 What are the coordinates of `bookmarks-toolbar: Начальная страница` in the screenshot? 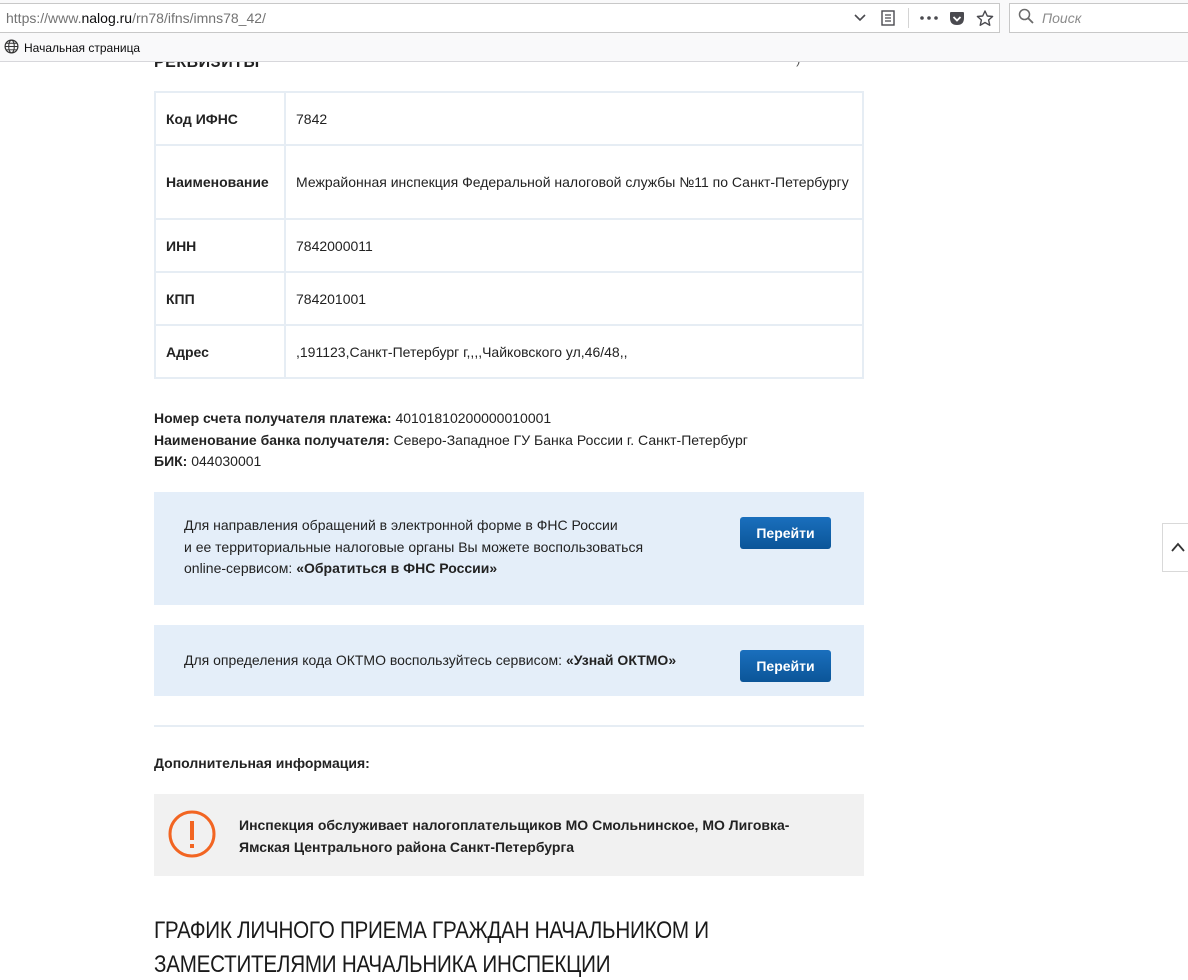 It's located at (594, 48).